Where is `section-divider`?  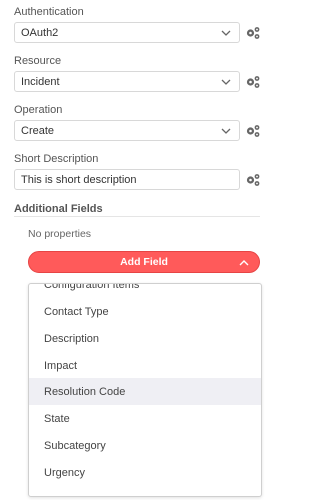
section-divider is located at coordinates (137, 216).